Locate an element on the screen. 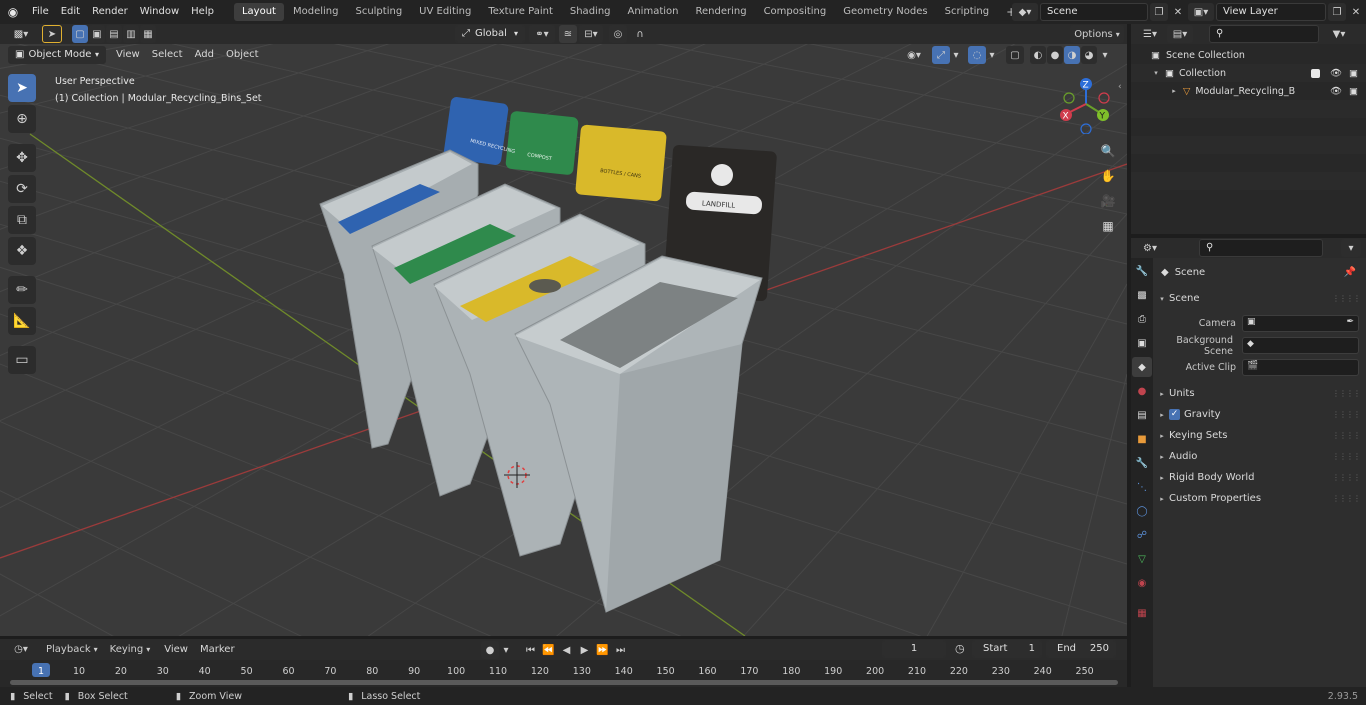 This screenshot has width=1366, height=705. snap-target-icon: ⊟▾ is located at coordinates (591, 34).